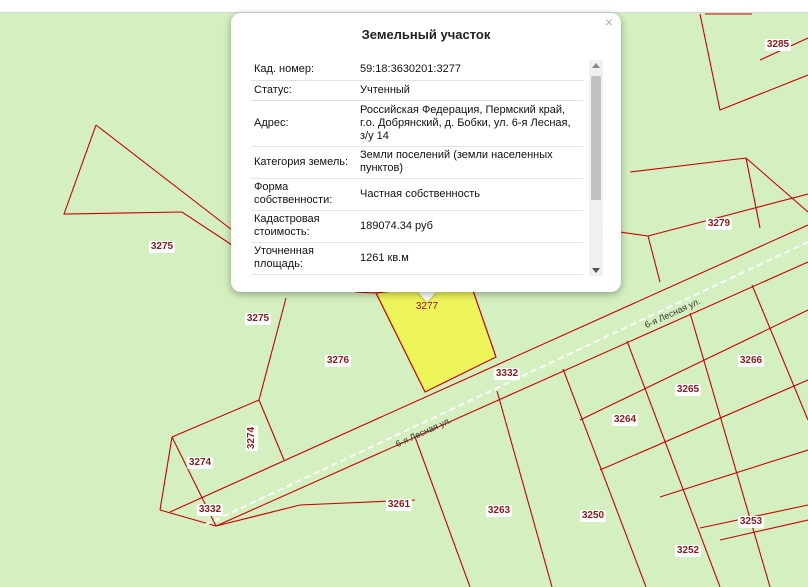 The image size is (808, 587). I want to click on attr-value: Частная собственность, so click(470, 194).